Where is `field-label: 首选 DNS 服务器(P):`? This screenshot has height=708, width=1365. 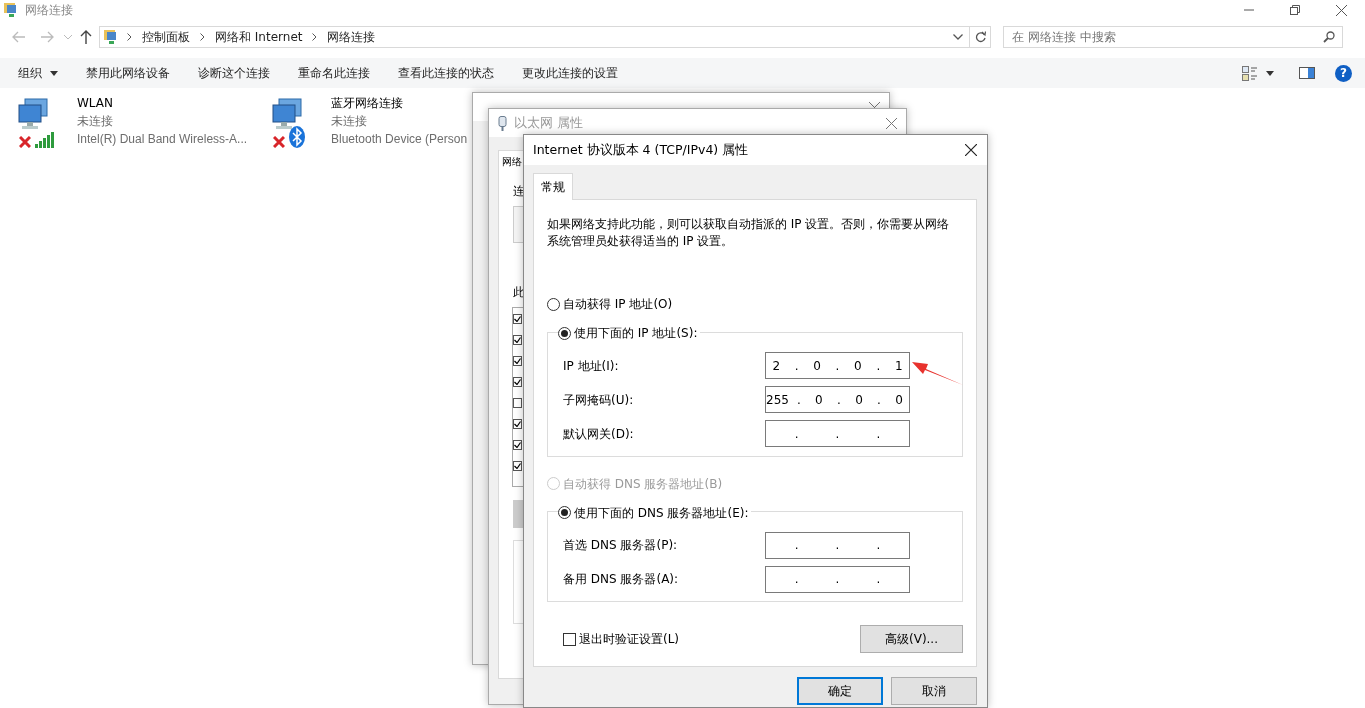 field-label: 首选 DNS 服务器(P): is located at coordinates (620, 545).